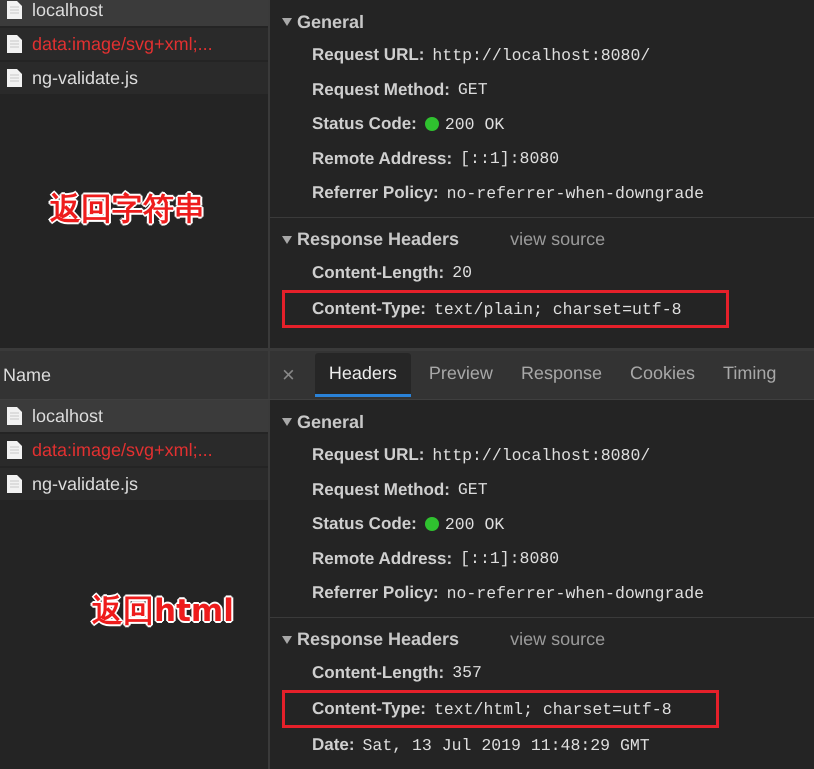 The image size is (814, 769). Describe the element at coordinates (163, 611) in the screenshot. I see `annotation-label: 返回html` at that location.